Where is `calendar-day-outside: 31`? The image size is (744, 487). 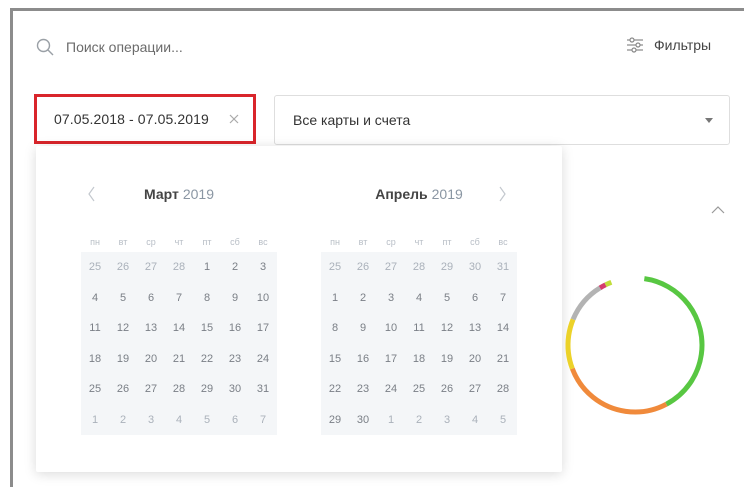
calendar-day-outside: 31 is located at coordinates (503, 267).